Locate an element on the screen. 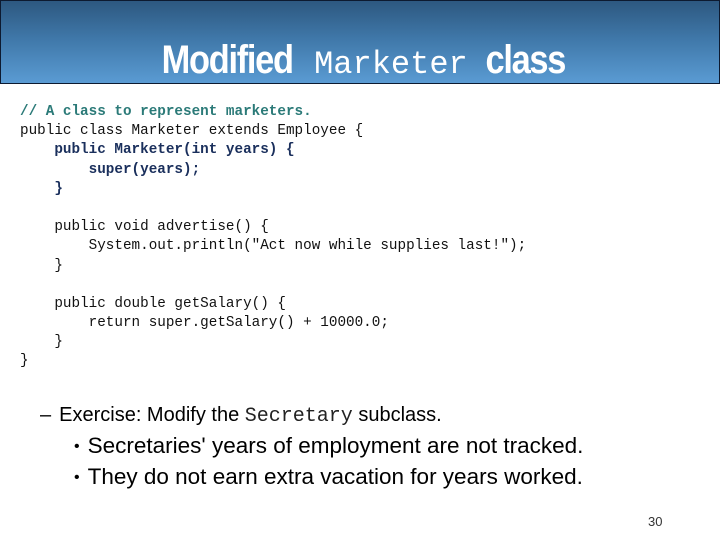 Image resolution: width=720 pixels, height=540 pixels. exercise-code: Secretary is located at coordinates (298, 416).